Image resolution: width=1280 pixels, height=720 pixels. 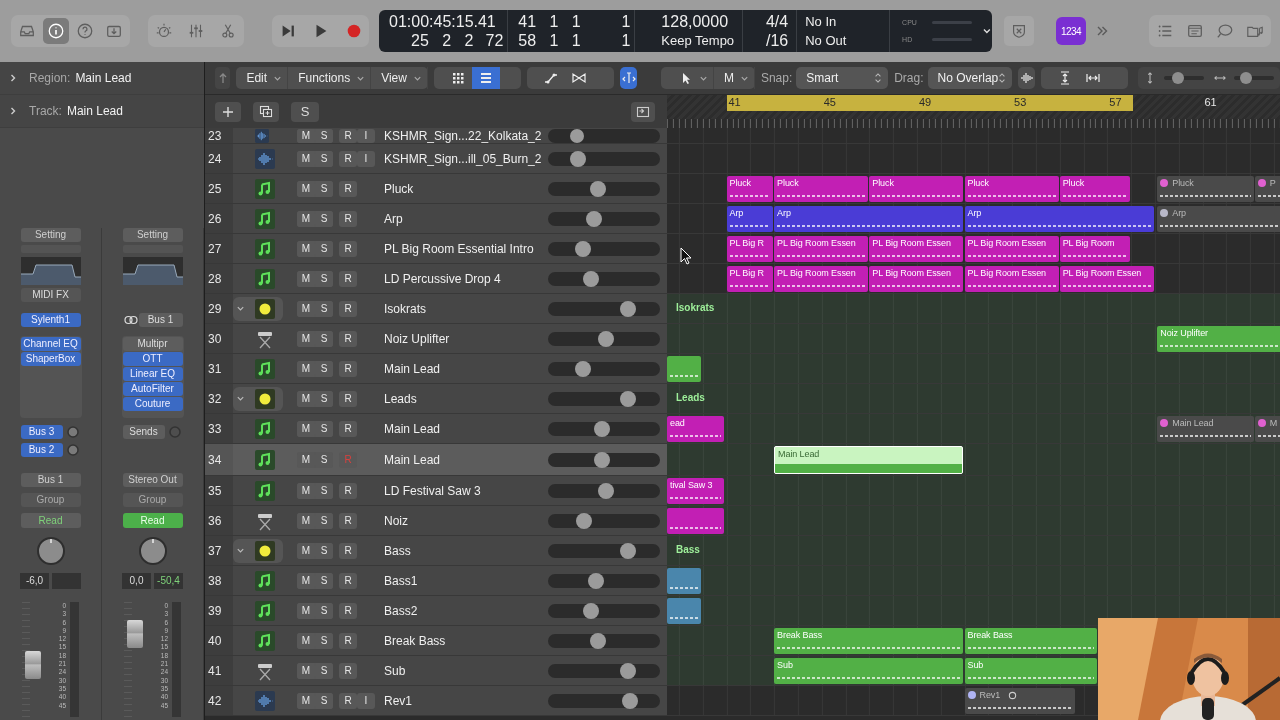 What do you see at coordinates (330, 78) in the screenshot?
I see `menu-button: Functions` at bounding box center [330, 78].